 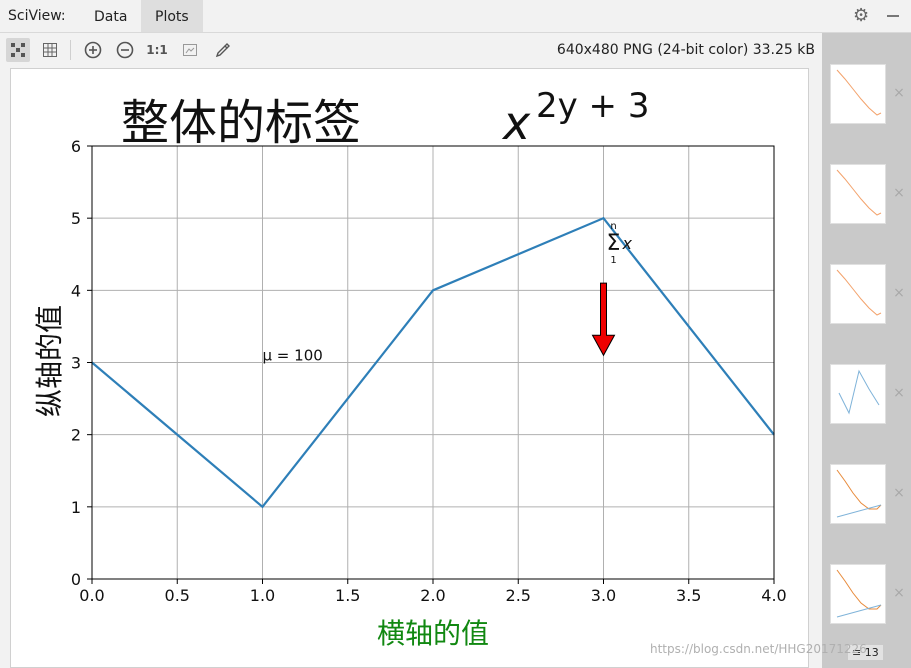 What do you see at coordinates (91, 595) in the screenshot?
I see `x-tick-label: 0.0` at bounding box center [91, 595].